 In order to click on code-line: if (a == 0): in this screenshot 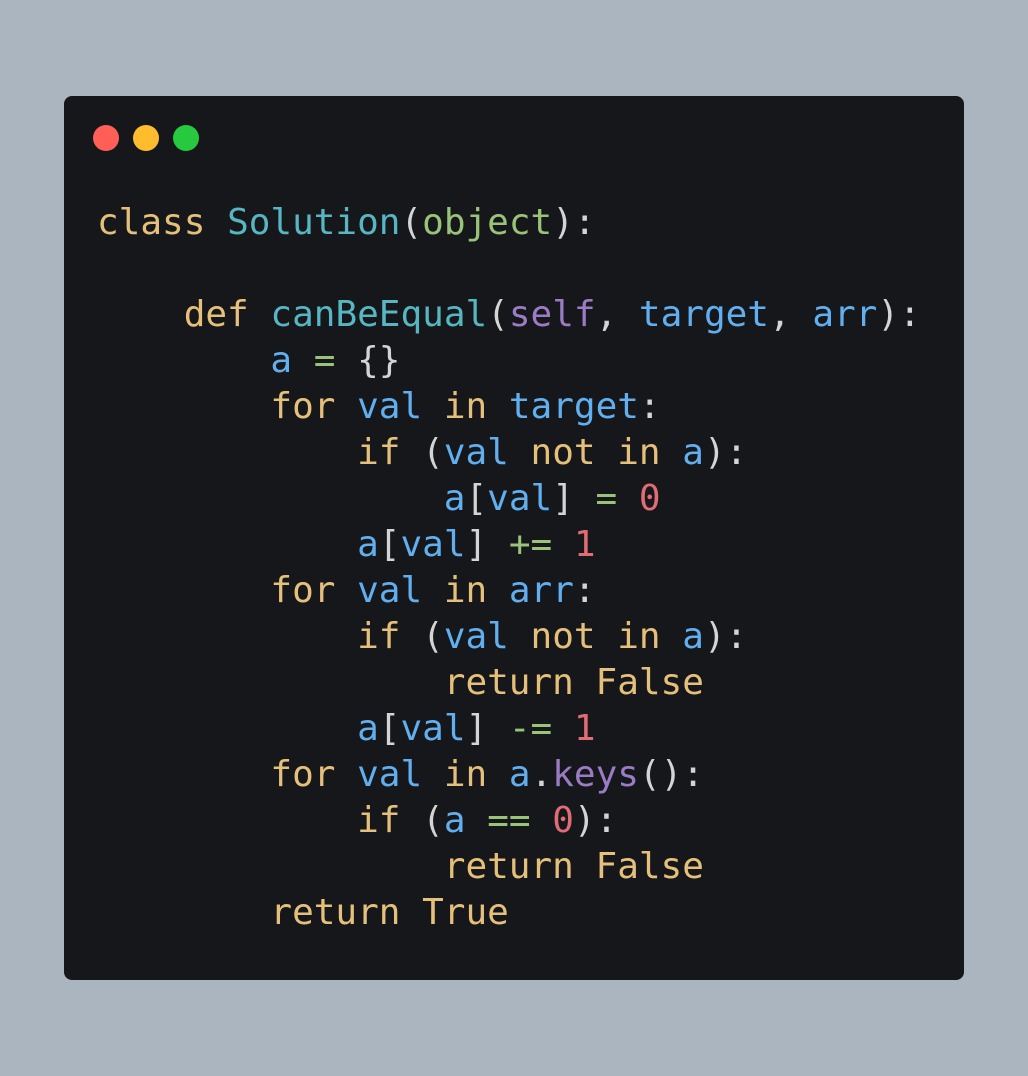, I will do `click(509, 821)`.